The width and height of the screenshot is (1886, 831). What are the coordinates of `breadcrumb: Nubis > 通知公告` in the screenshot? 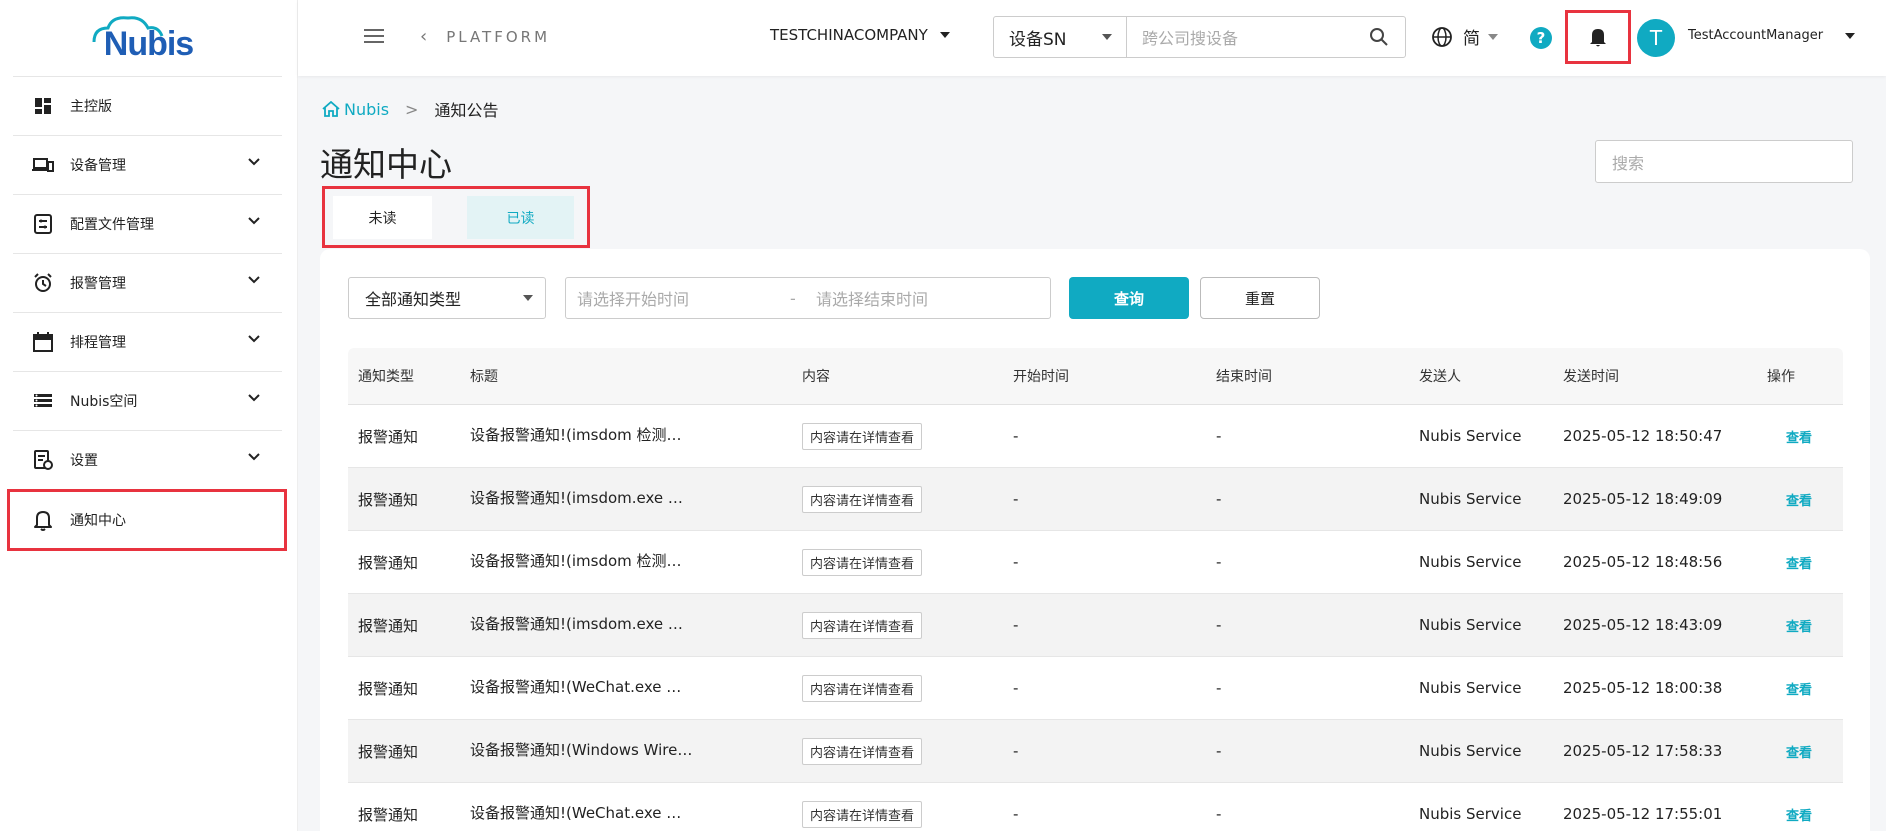 It's located at (410, 109).